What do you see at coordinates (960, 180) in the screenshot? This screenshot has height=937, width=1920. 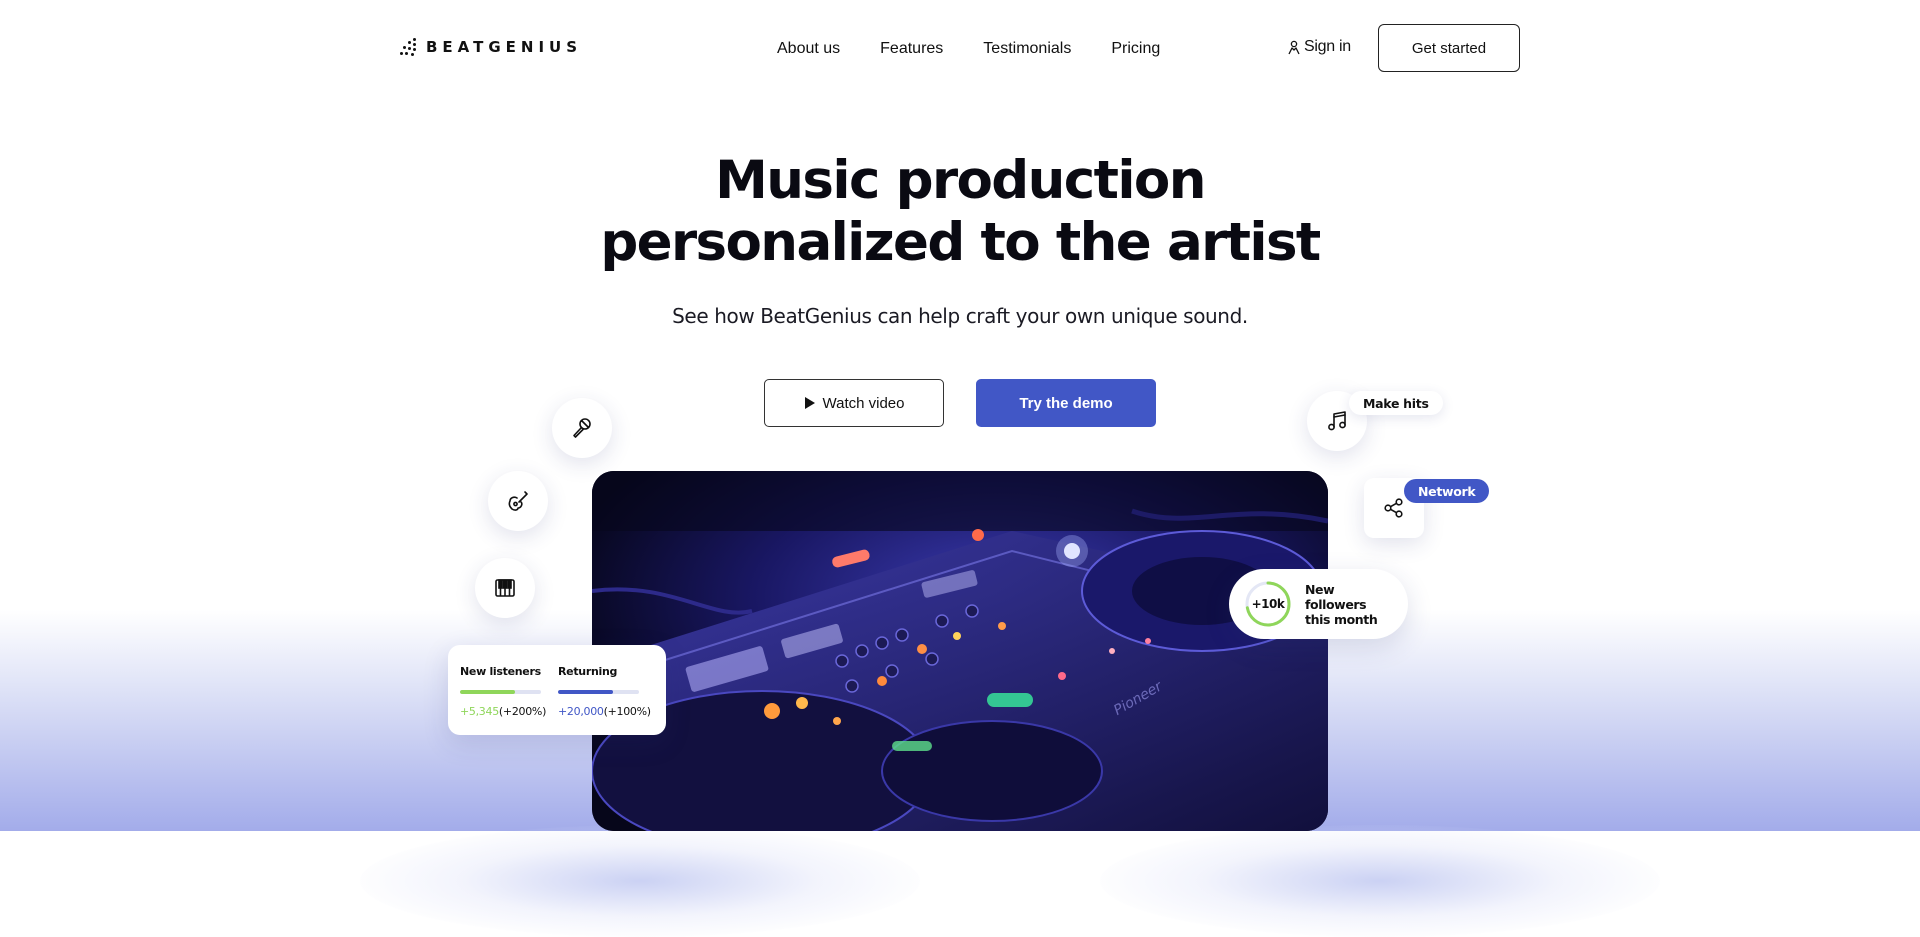 I see `hero-title-line1: Music production` at bounding box center [960, 180].